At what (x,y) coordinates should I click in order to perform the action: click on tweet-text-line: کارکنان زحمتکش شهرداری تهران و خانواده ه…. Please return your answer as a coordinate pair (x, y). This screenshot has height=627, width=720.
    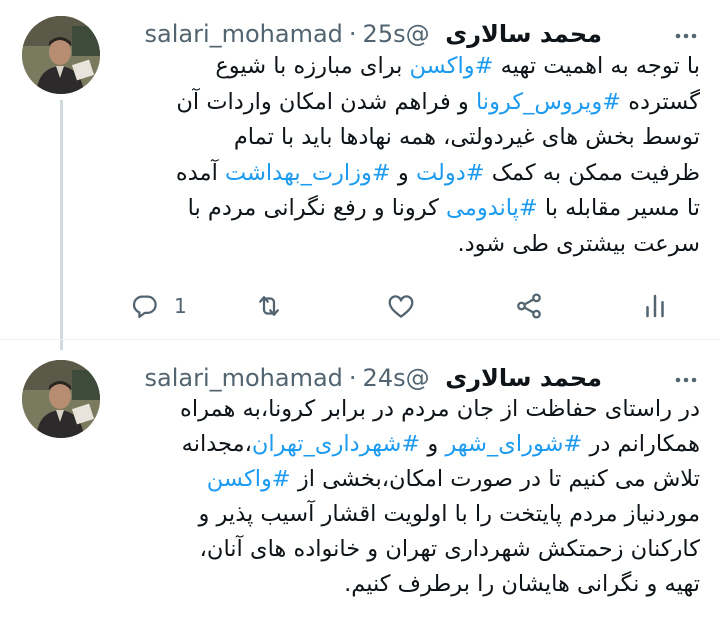
    Looking at the image, I should click on (417, 549).